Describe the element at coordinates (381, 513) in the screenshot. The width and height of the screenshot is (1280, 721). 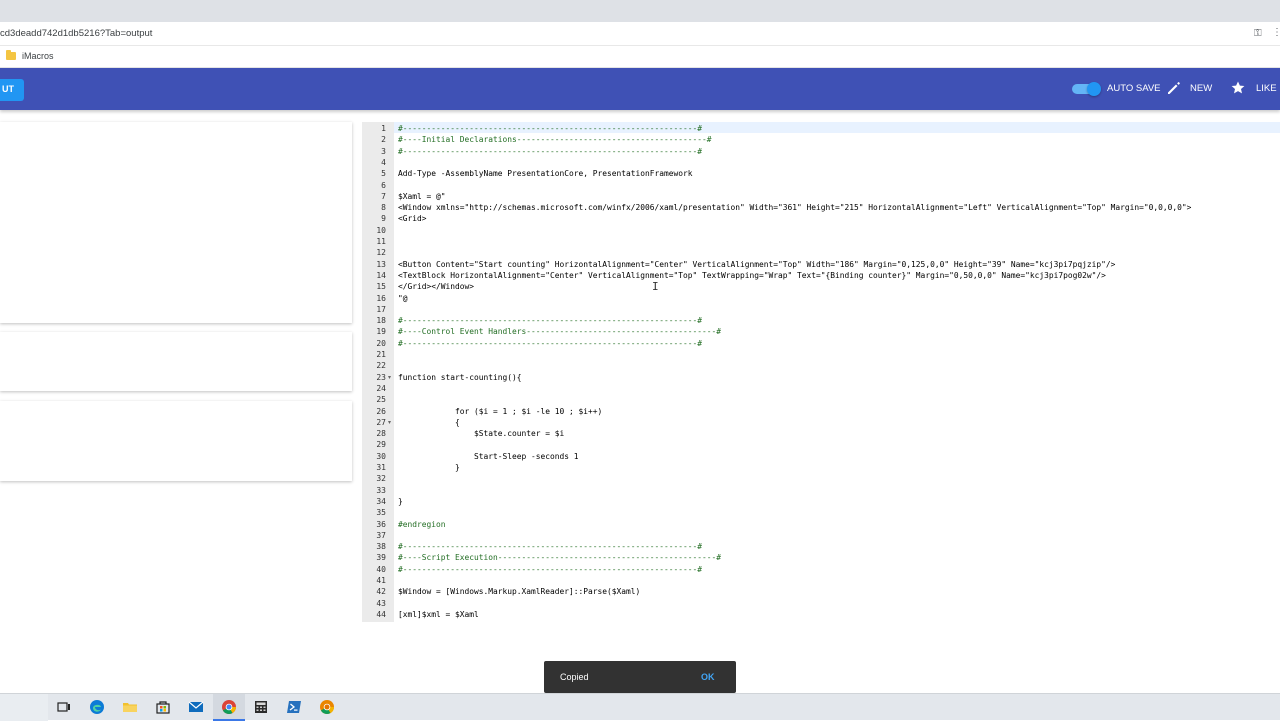
I see `line-number: 35` at that location.